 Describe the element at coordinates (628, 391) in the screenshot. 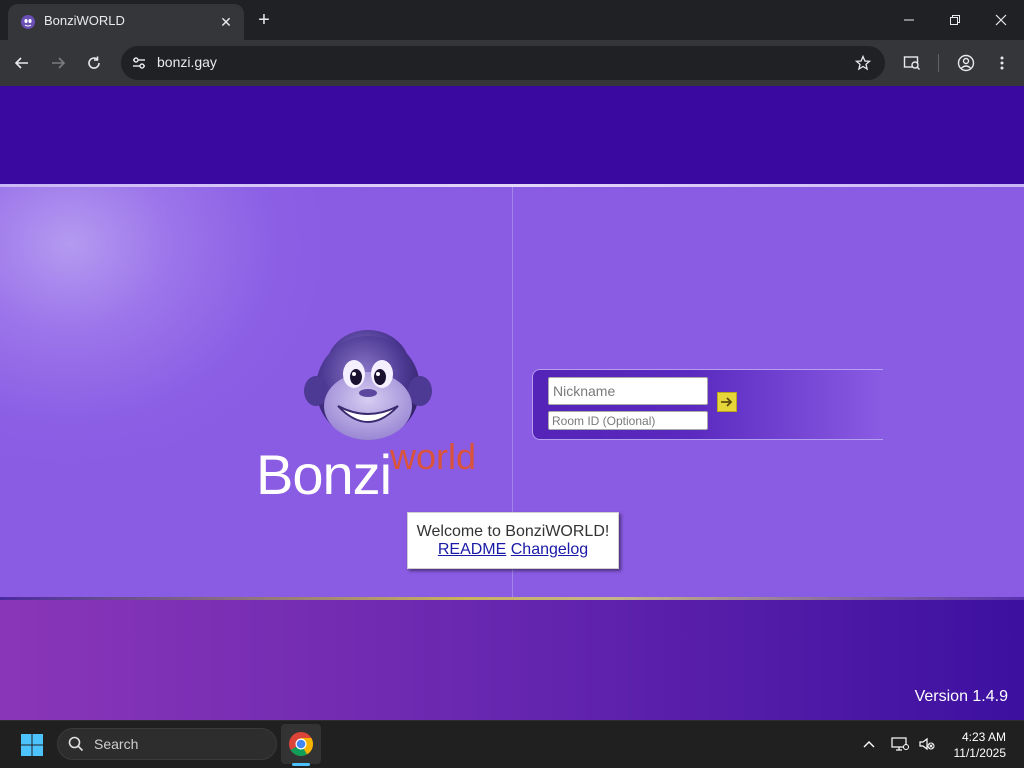

I see `nickname-input` at that location.